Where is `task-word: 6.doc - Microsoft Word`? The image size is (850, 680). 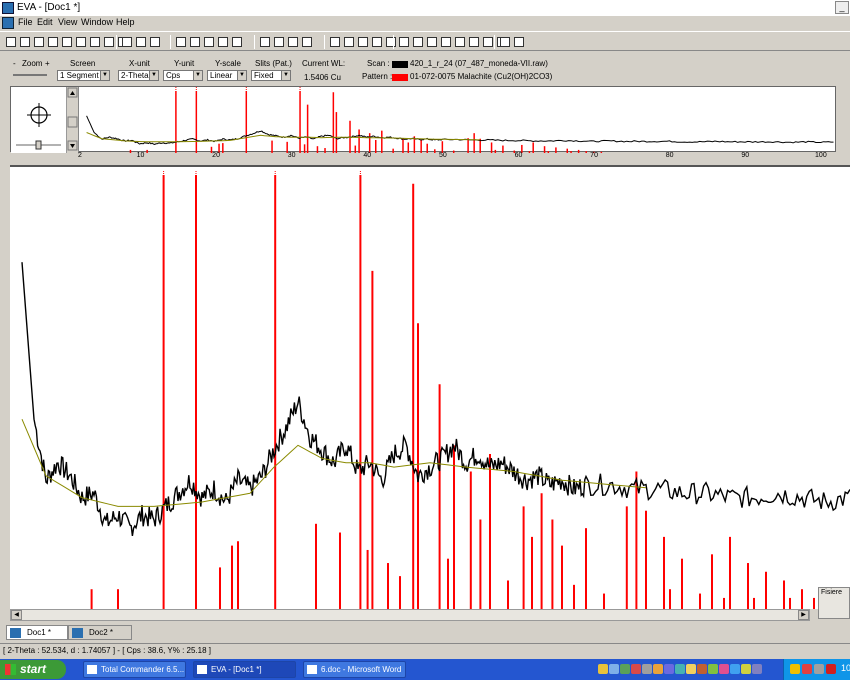 task-word: 6.doc - Microsoft Word is located at coordinates (354, 669).